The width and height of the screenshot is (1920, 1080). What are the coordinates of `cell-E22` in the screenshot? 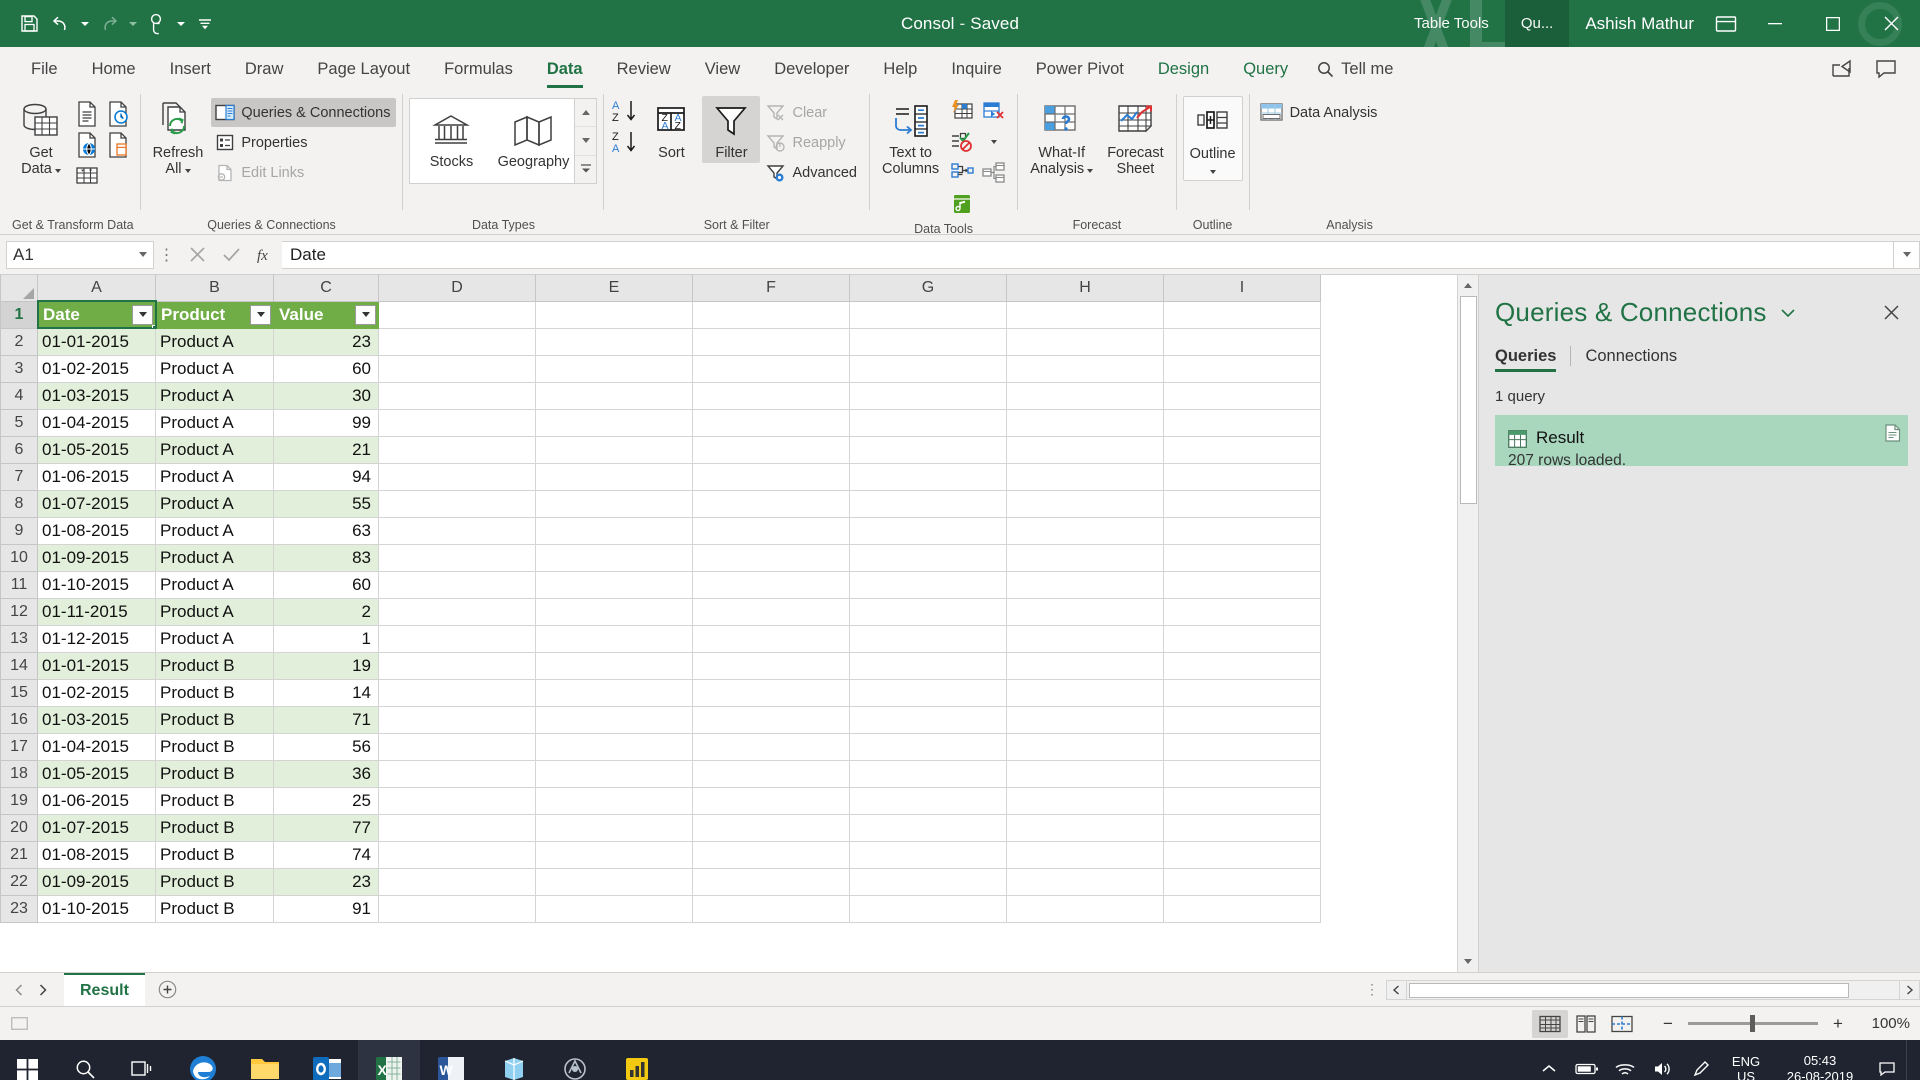 It's located at (614, 881).